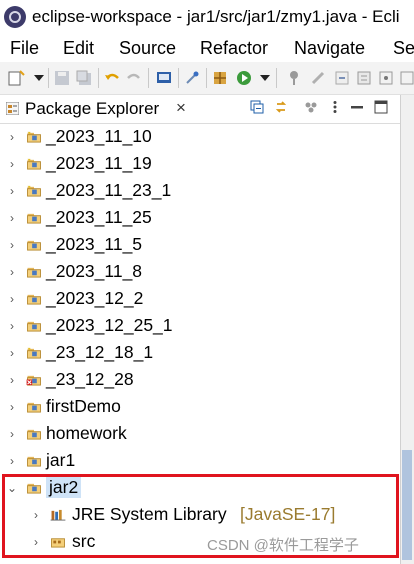 Image resolution: width=414 pixels, height=564 pixels. What do you see at coordinates (15, 17) in the screenshot?
I see `eclipse-app-icon` at bounding box center [15, 17].